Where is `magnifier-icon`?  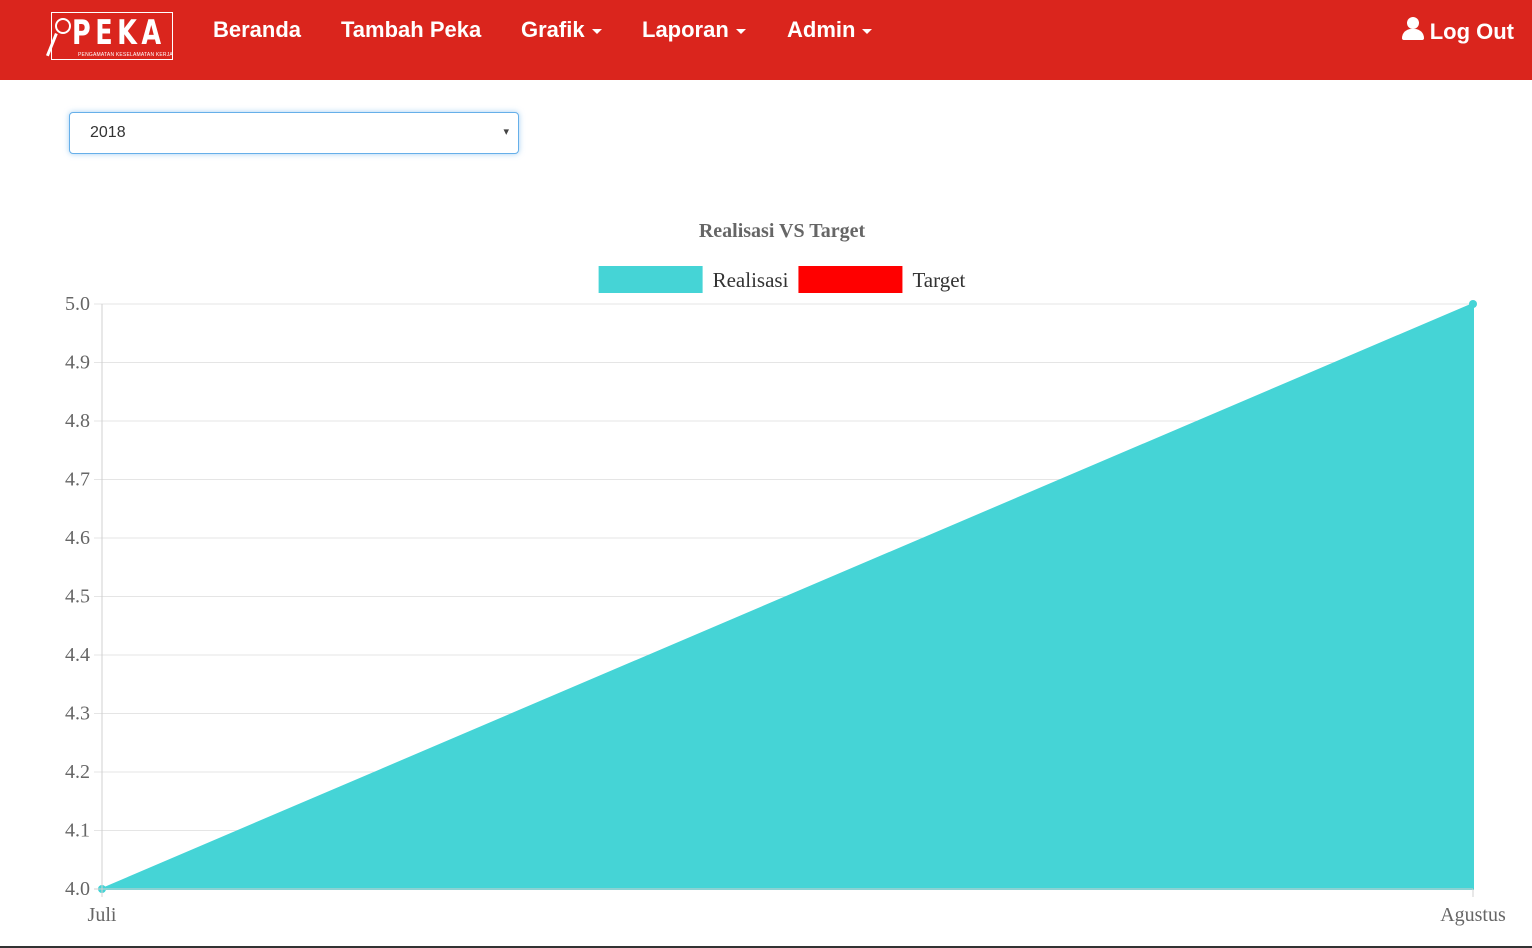
magnifier-icon is located at coordinates (63, 26).